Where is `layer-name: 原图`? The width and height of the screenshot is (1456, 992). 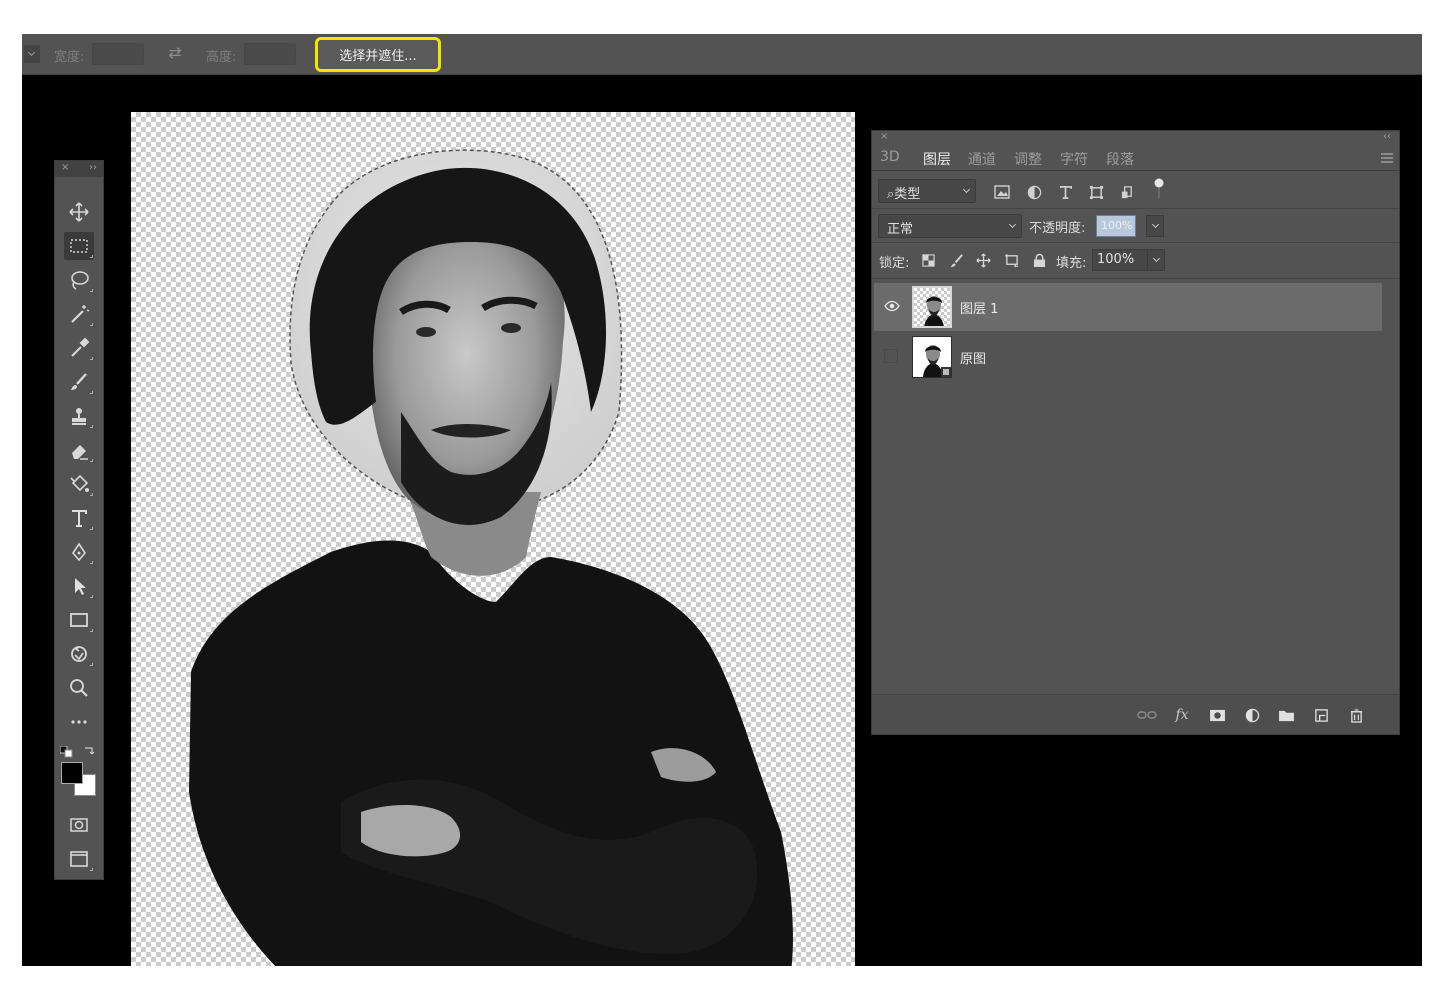
layer-name: 原图 is located at coordinates (973, 357).